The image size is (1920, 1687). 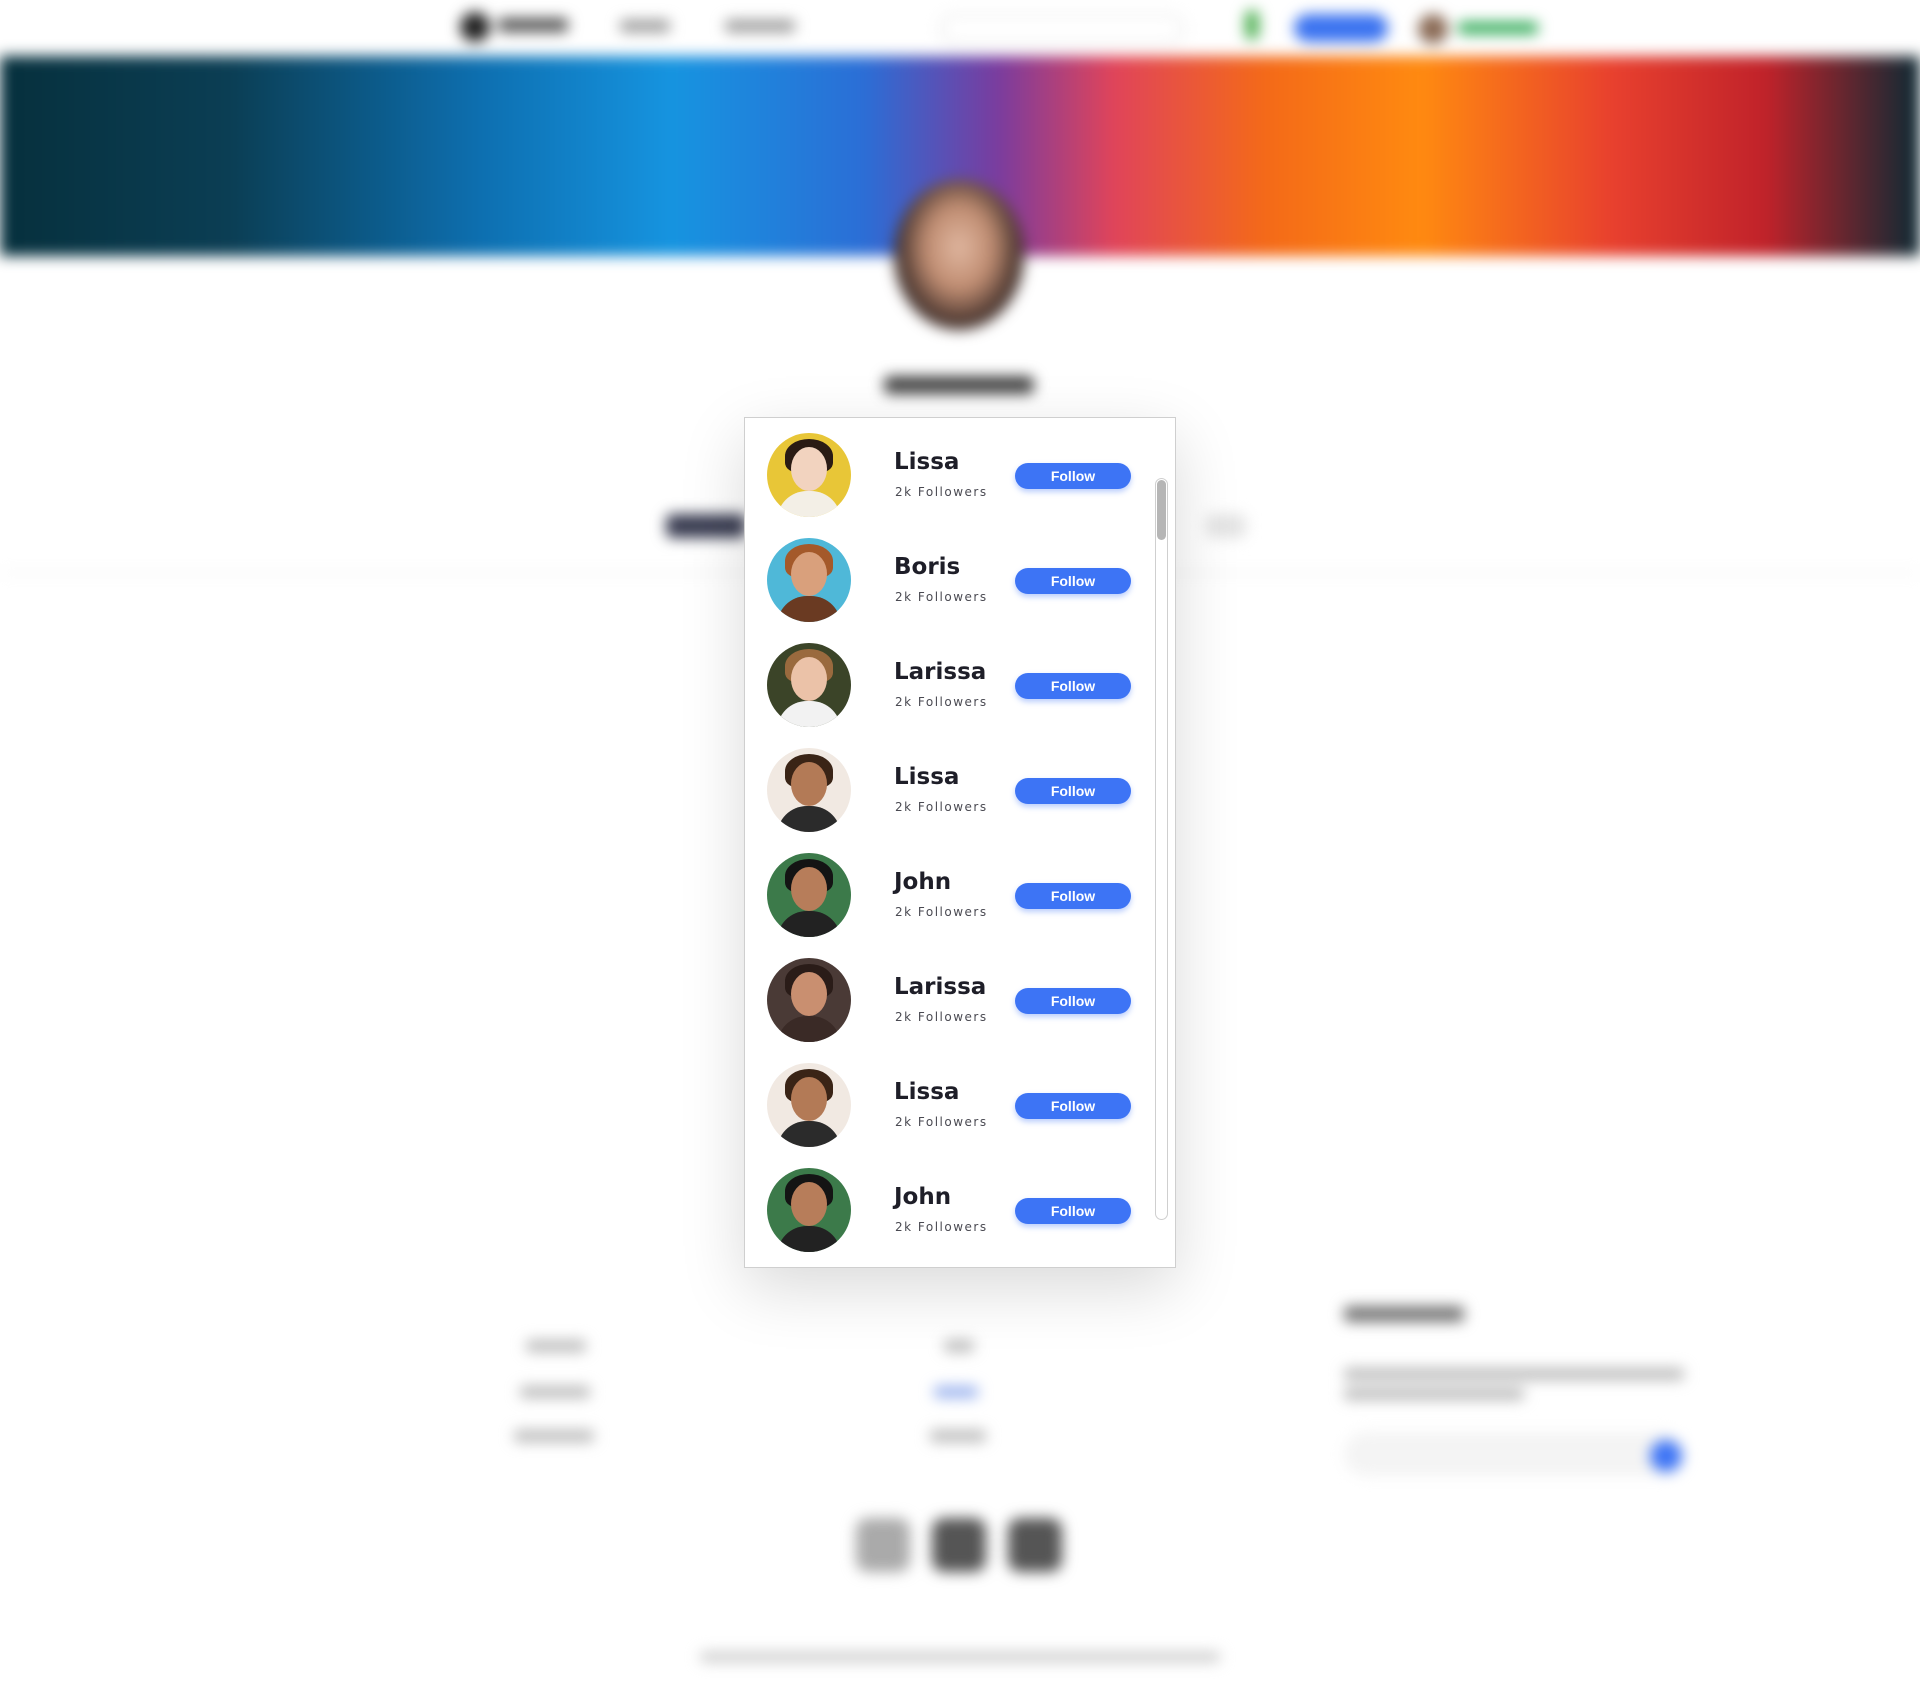 I want to click on top-navbar, so click(x=960, y=28).